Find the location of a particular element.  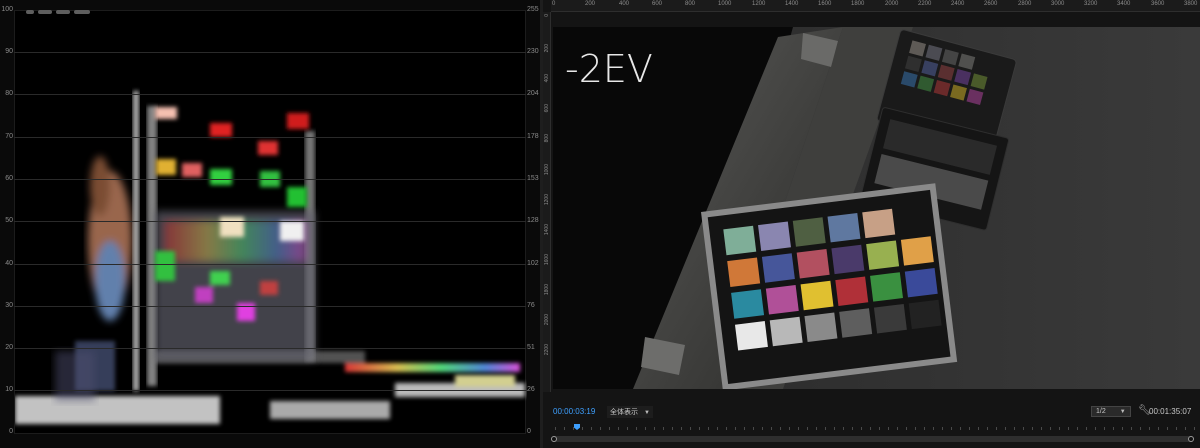

ruler-label: 1600 is located at coordinates (547, 260).